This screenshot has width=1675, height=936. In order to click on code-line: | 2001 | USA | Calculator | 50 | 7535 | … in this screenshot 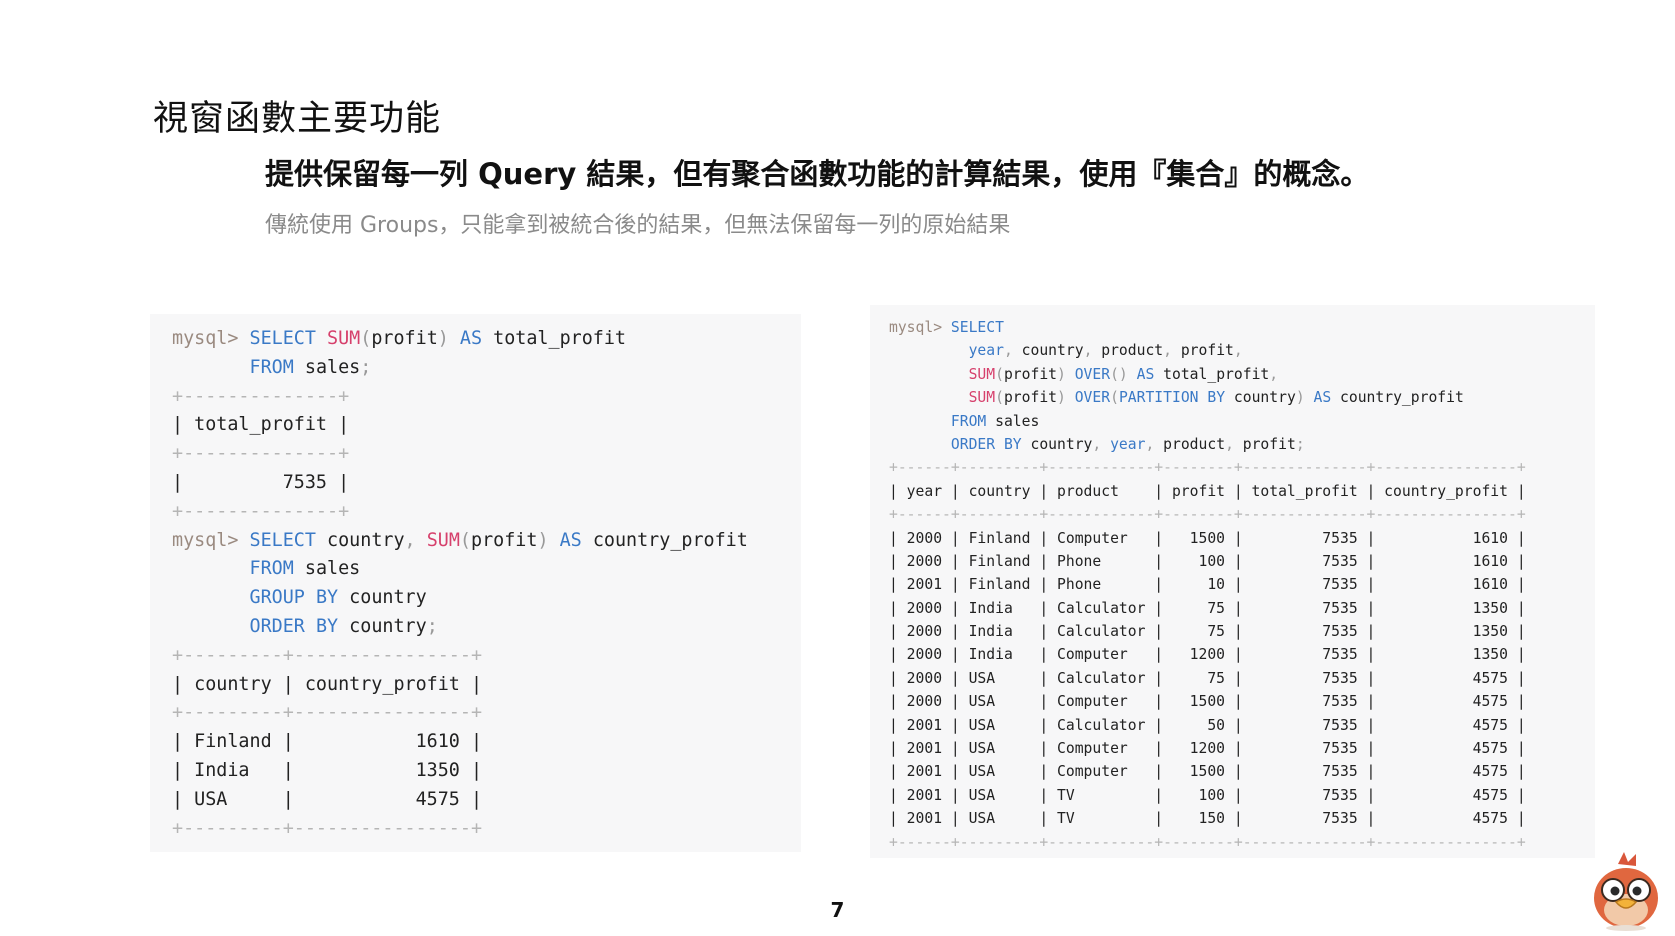, I will do `click(1242, 725)`.